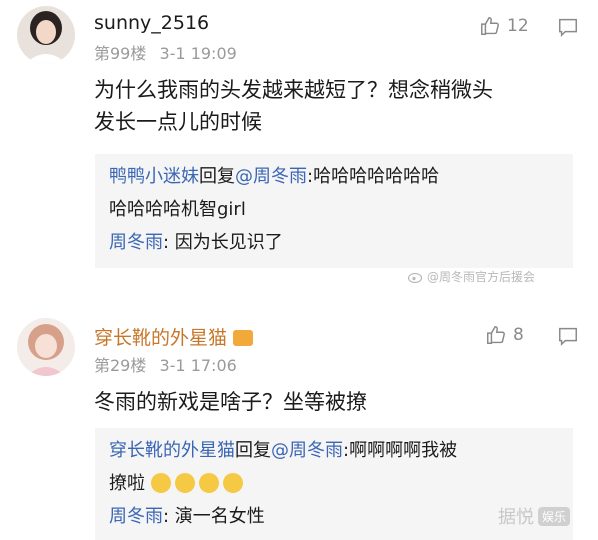 The width and height of the screenshot is (598, 540). I want to click on reply-text: 啊啊啊啊我被, so click(403, 450).